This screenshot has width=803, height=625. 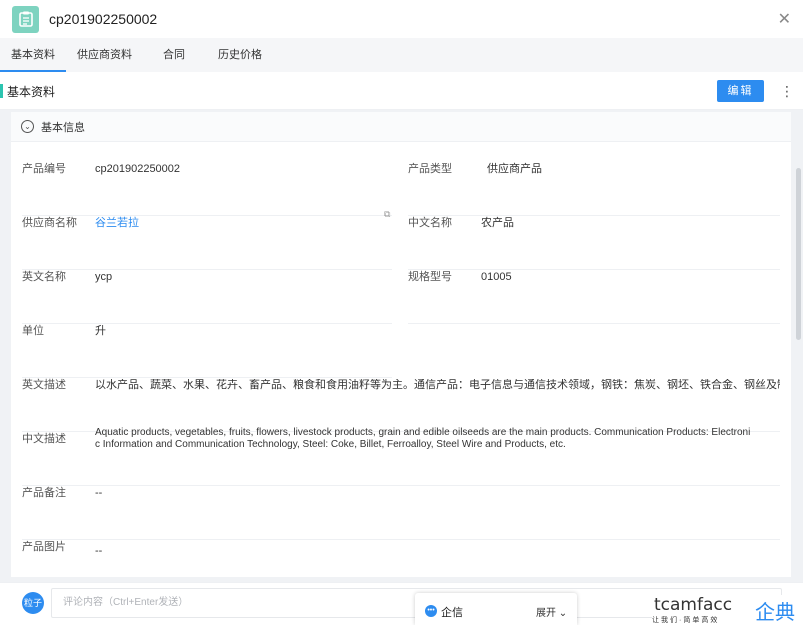 What do you see at coordinates (401, 19) in the screenshot?
I see `dialog-header: cp201902250002 ✕` at bounding box center [401, 19].